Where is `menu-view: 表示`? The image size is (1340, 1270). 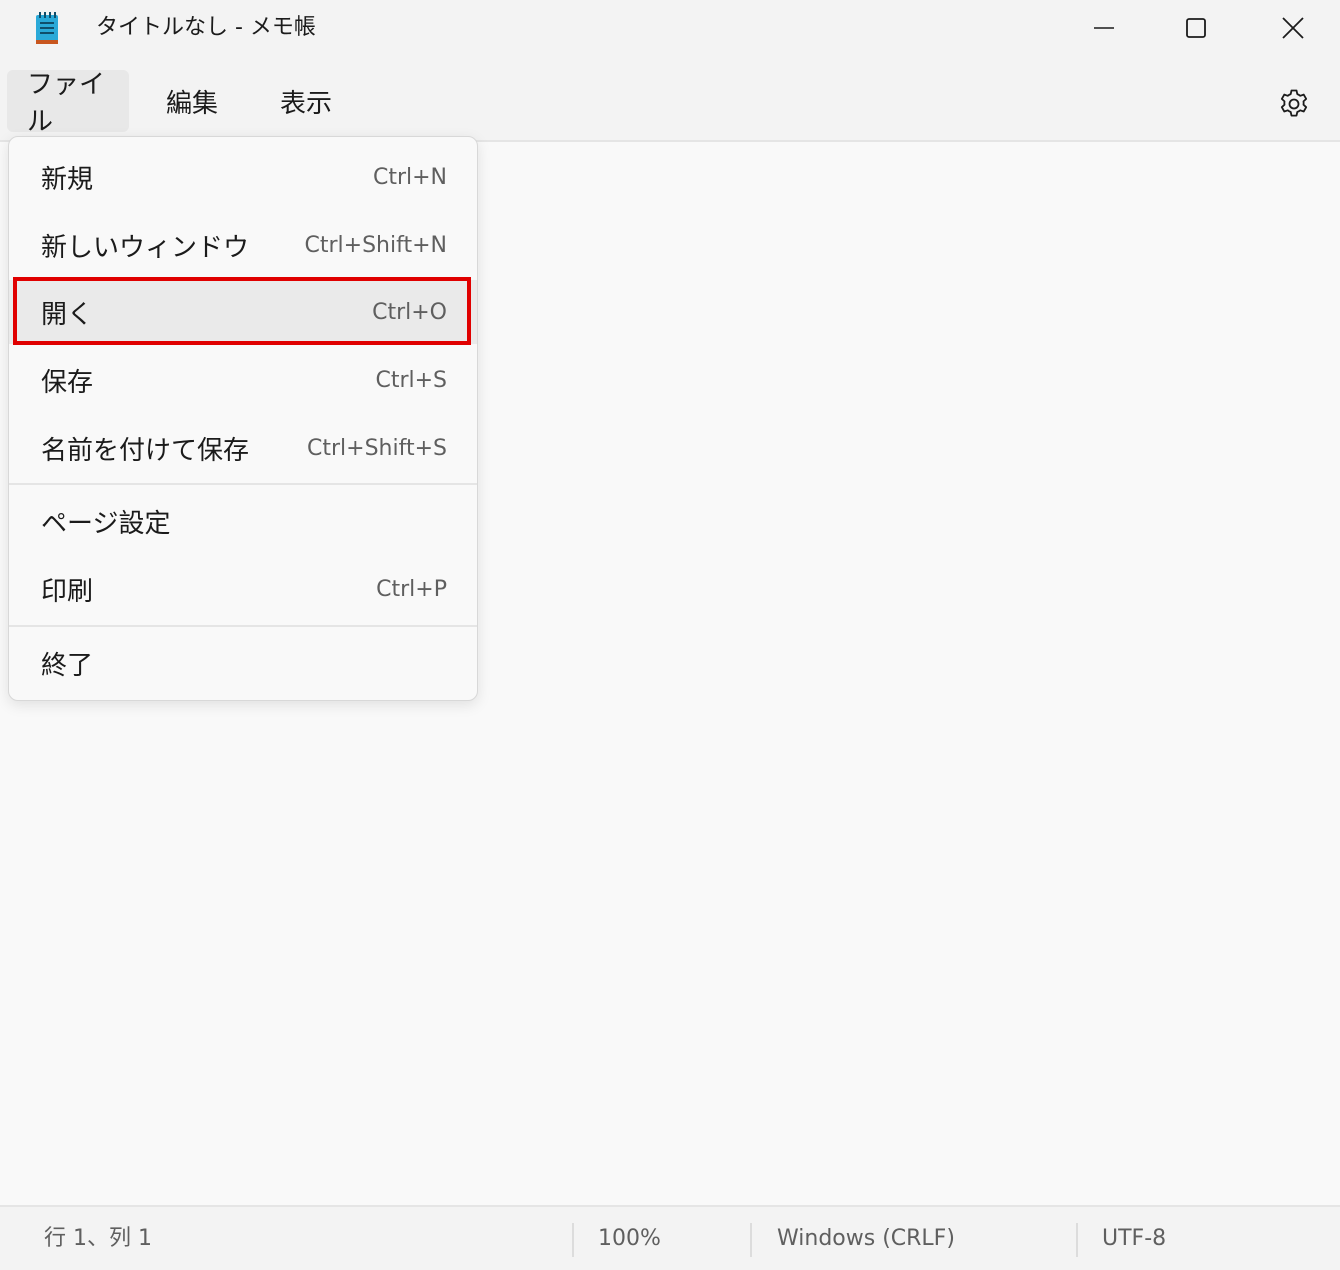 menu-view: 表示 is located at coordinates (306, 101).